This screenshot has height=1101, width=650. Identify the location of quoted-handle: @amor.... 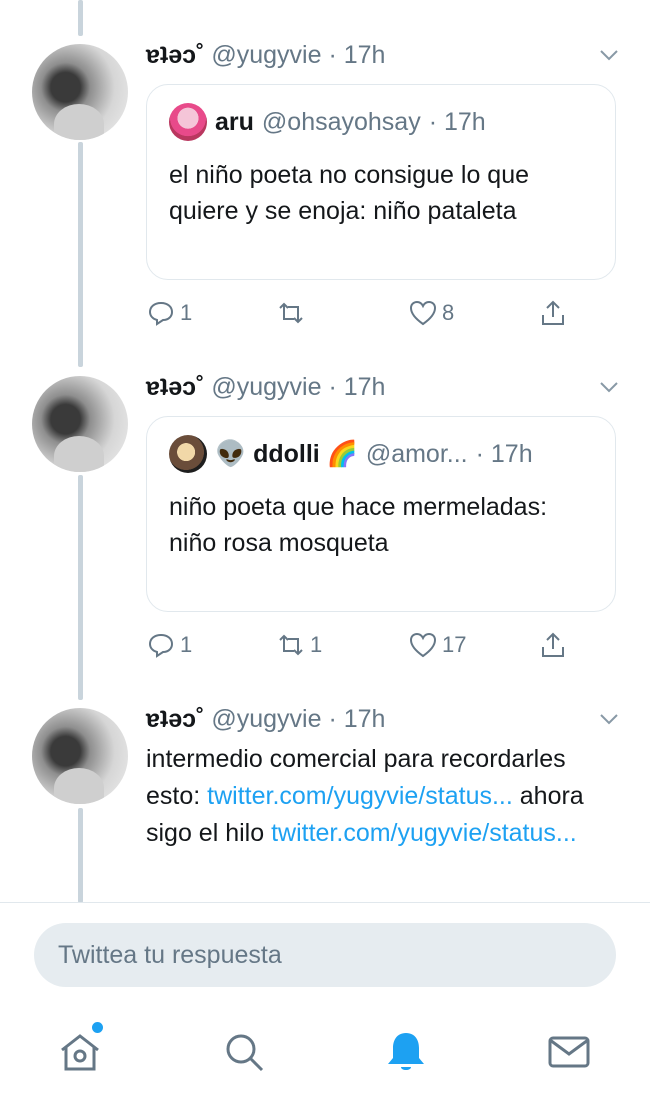
(416, 454).